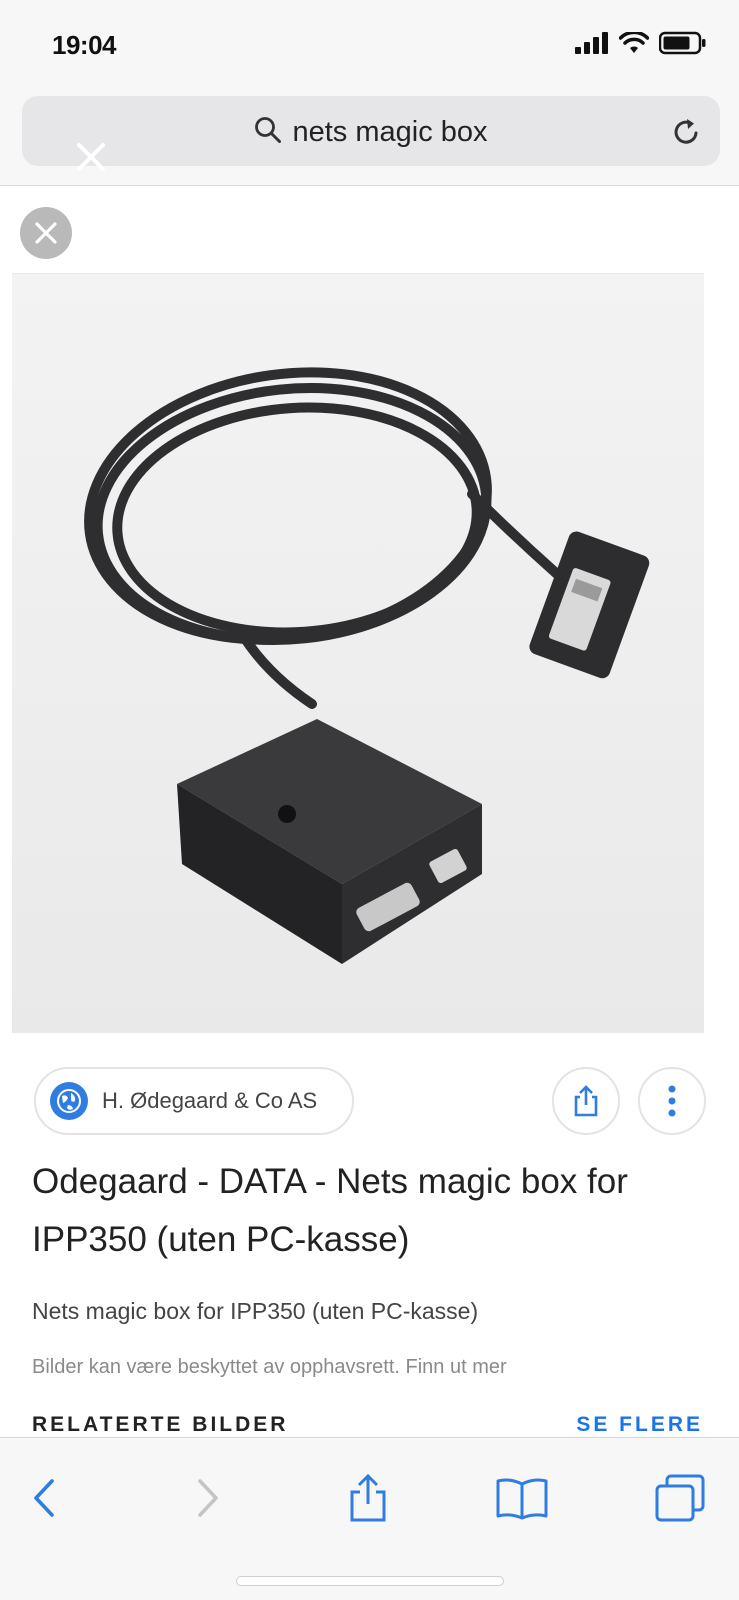 This screenshot has height=1600, width=739. What do you see at coordinates (273, 132) in the screenshot?
I see `search-icon` at bounding box center [273, 132].